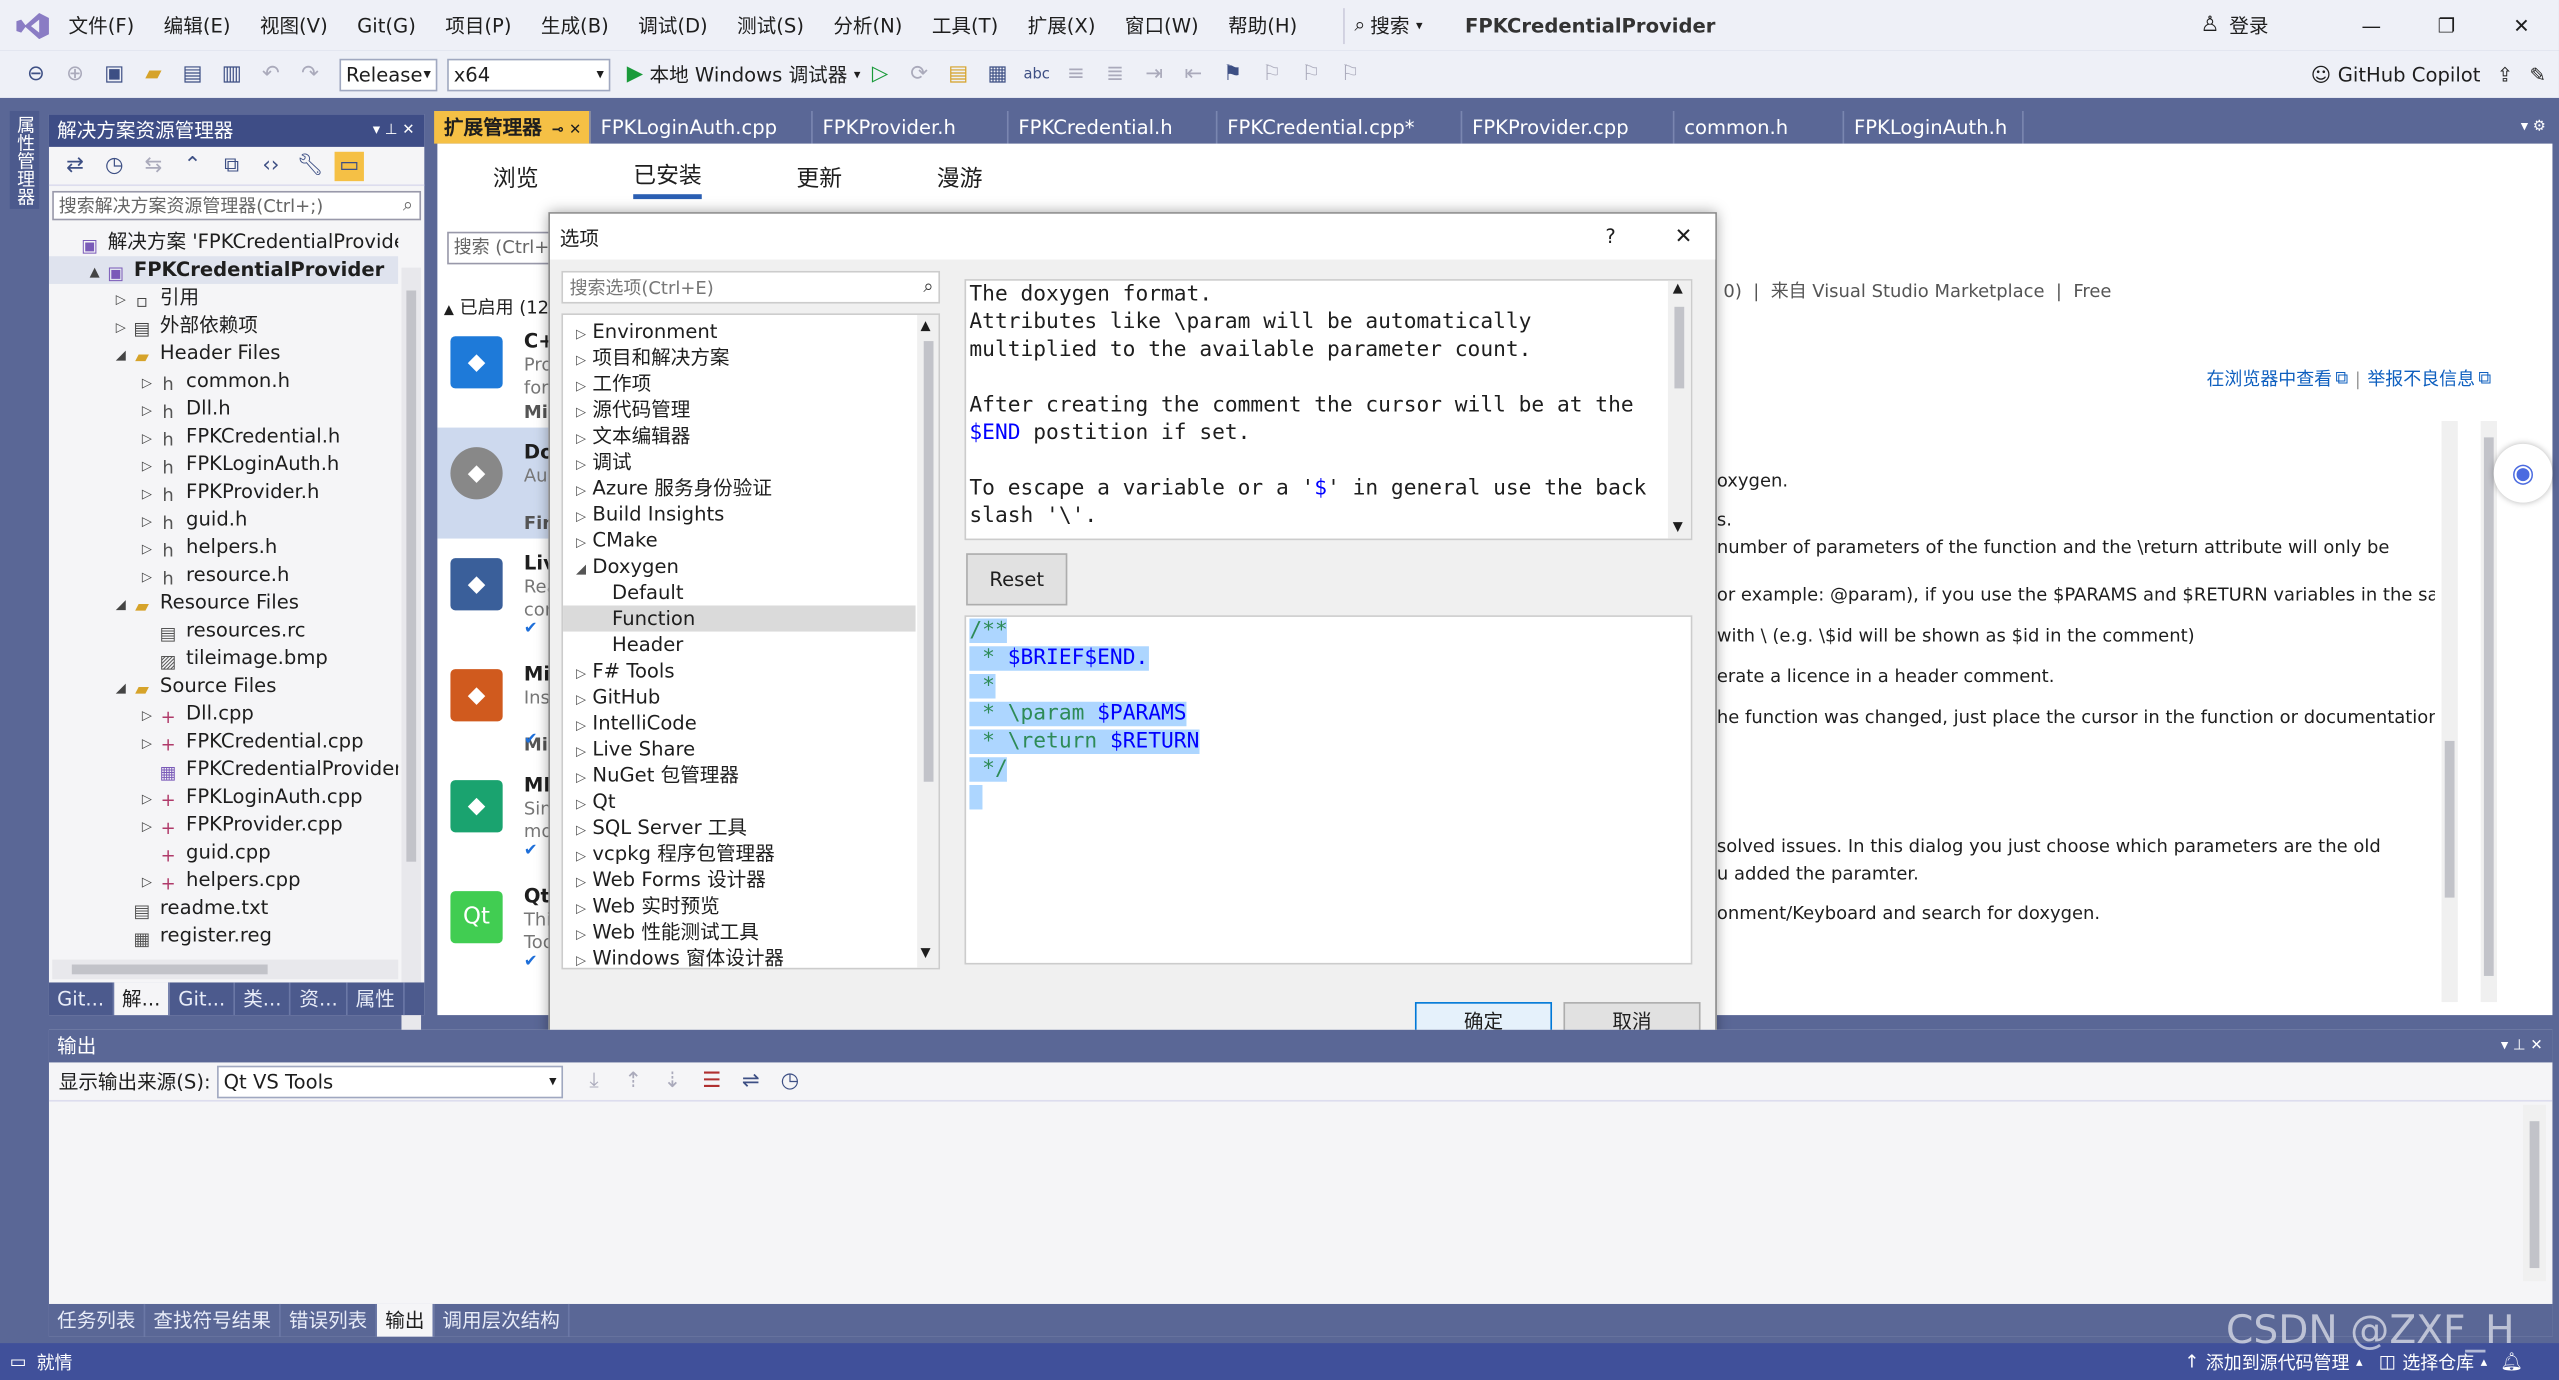 Image resolution: width=2559 pixels, height=1380 pixels. I want to click on clear-bookmarks-icon: ⚐, so click(1349, 74).